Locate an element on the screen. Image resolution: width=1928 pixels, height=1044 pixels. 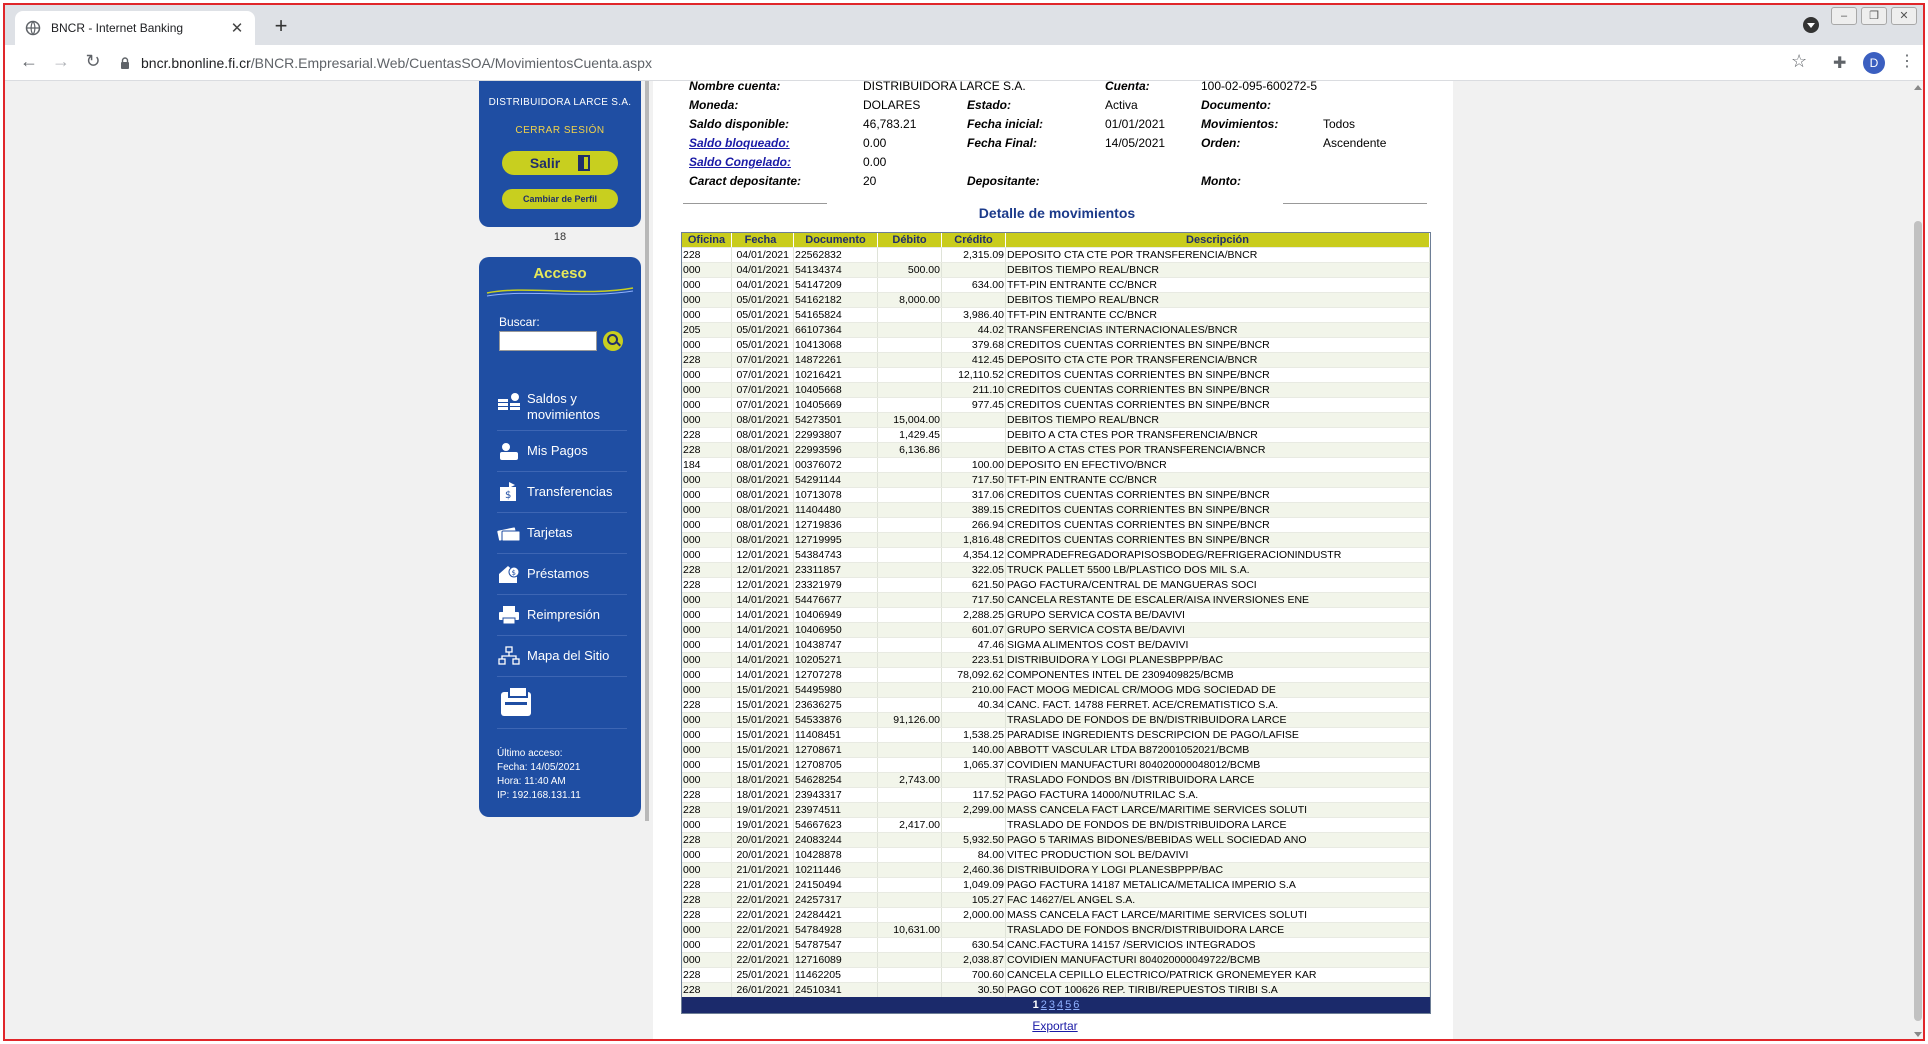
cell-documento: 12708705 is located at coordinates (836, 765).